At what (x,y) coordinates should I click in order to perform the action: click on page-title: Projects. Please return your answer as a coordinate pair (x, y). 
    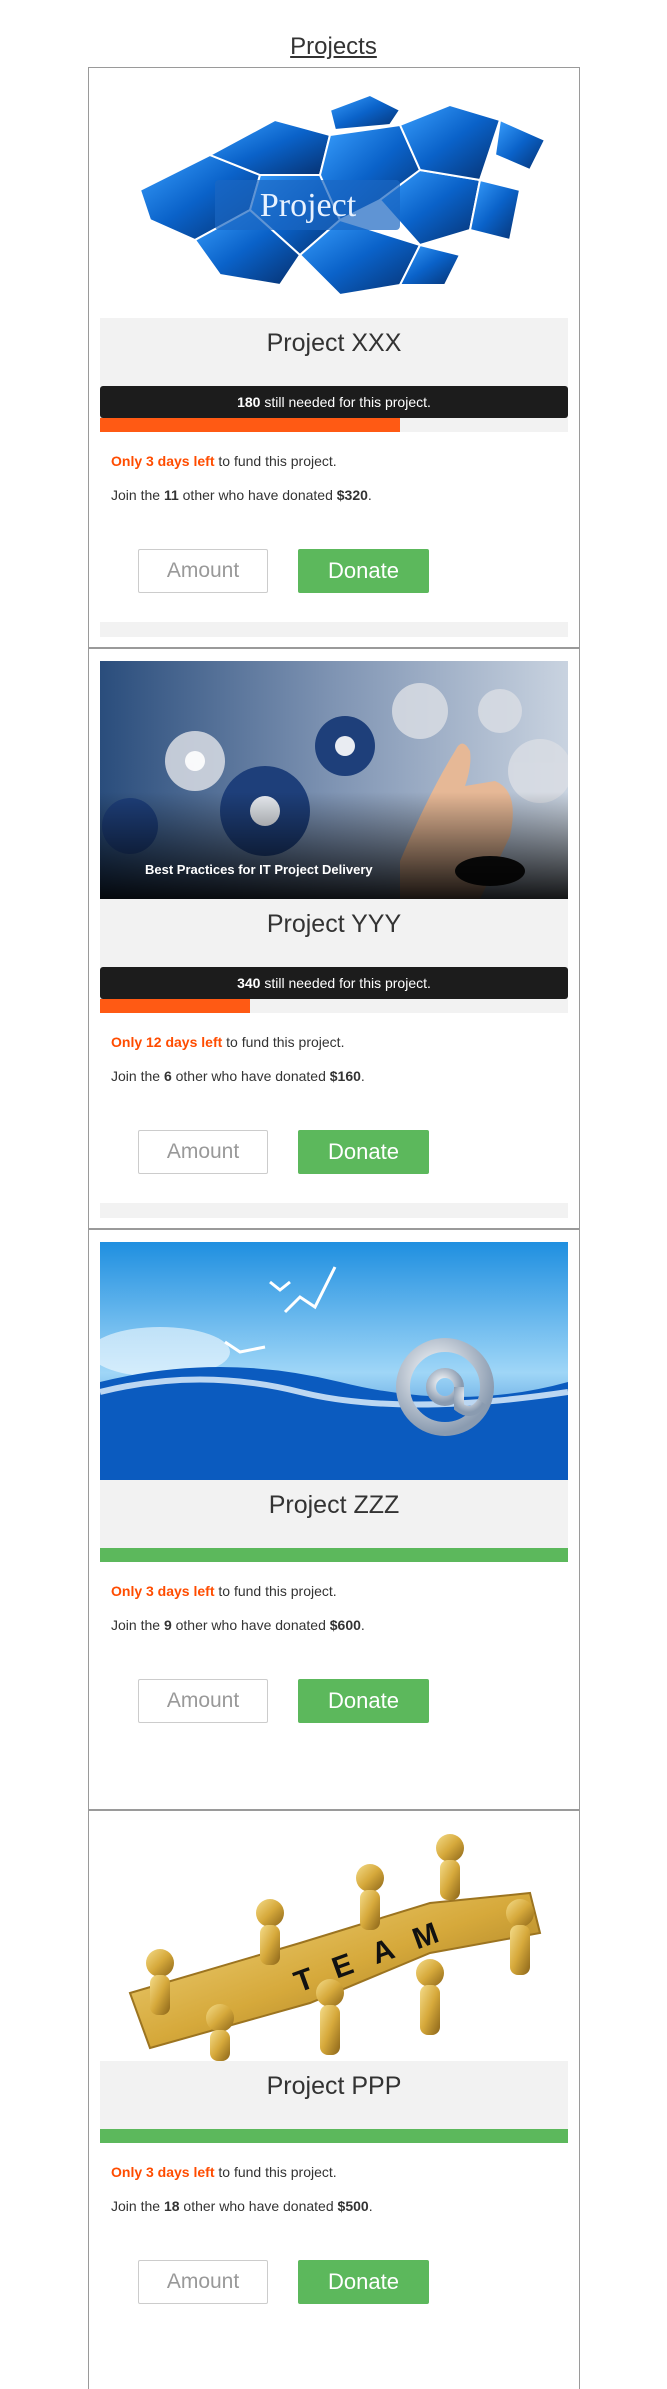
    Looking at the image, I should click on (333, 47).